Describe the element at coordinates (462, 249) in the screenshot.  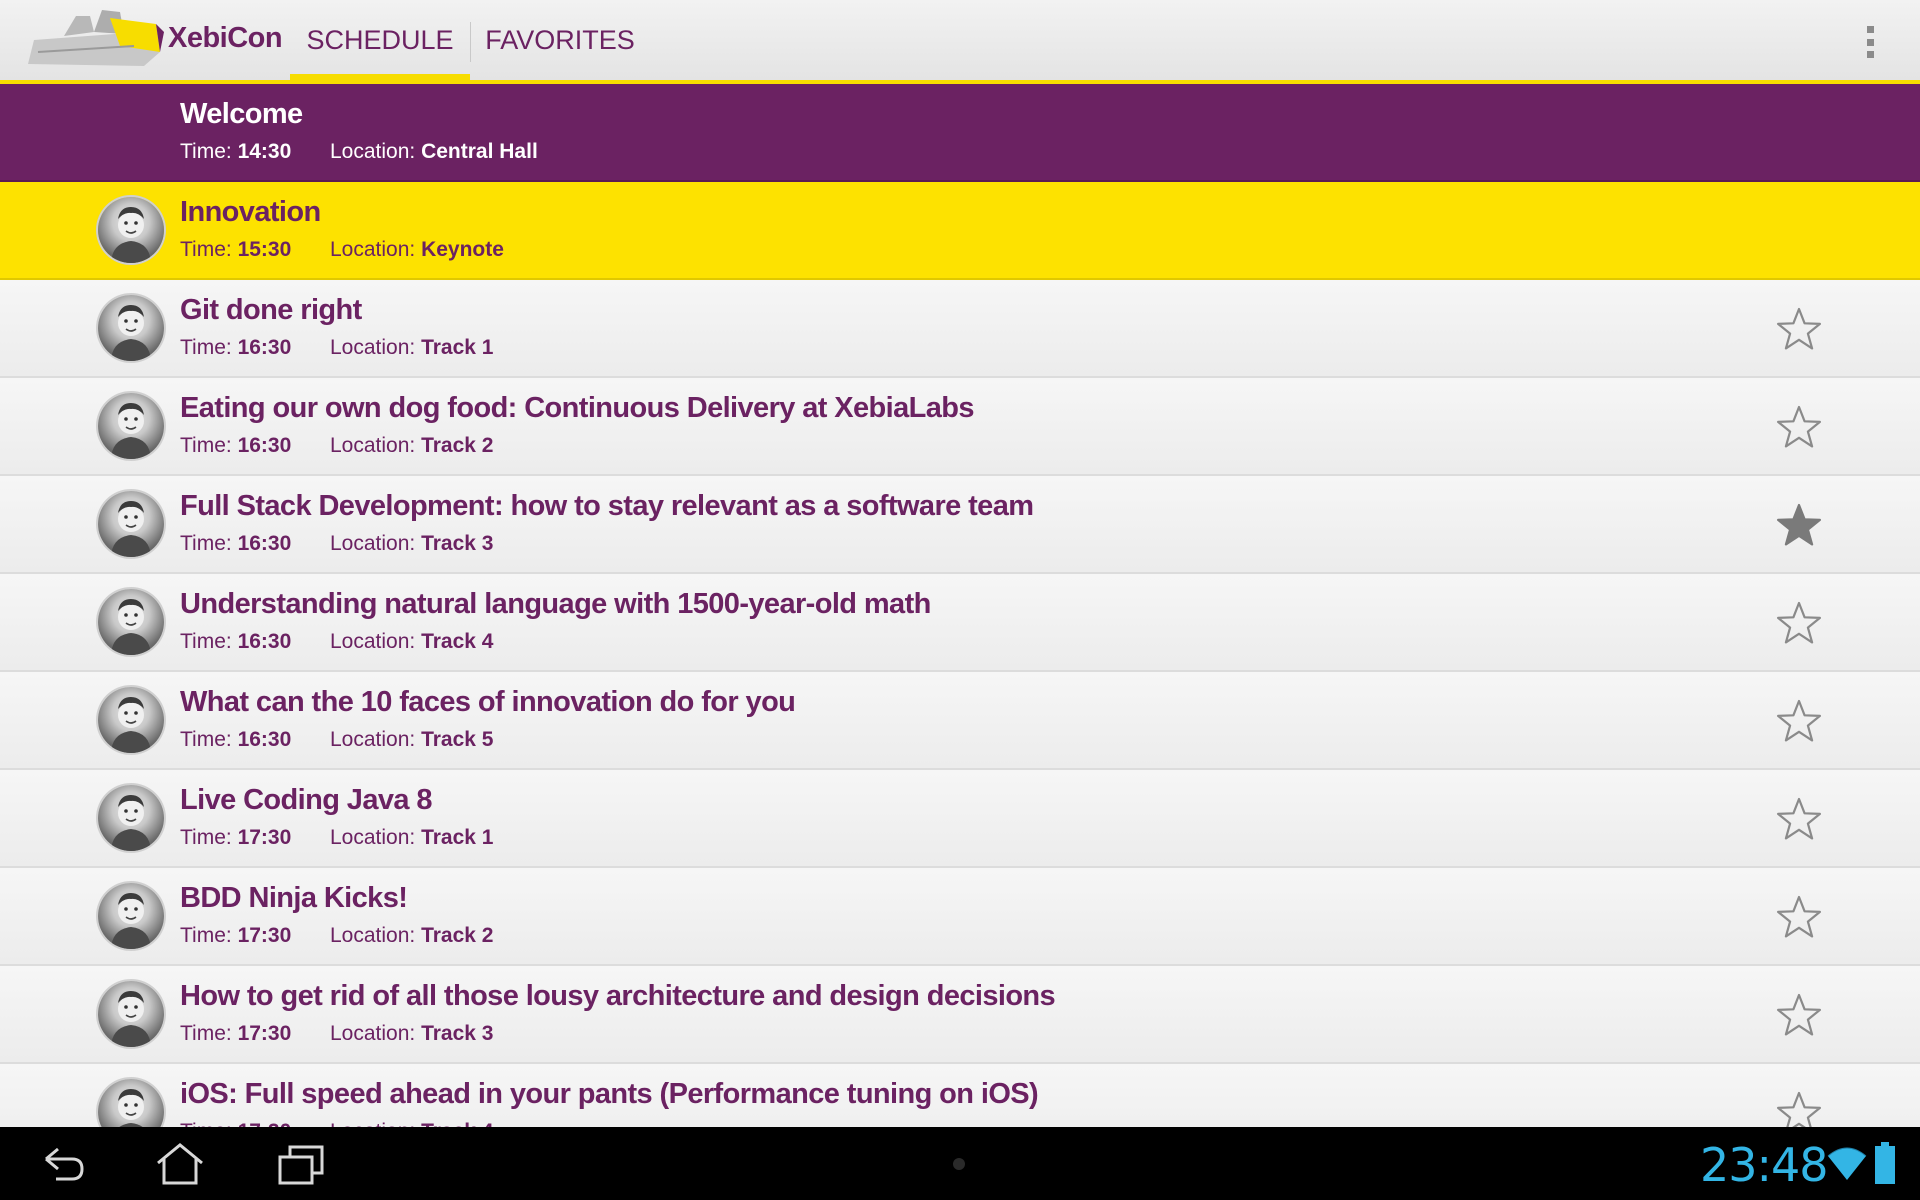
I see `session-location: Keynote` at that location.